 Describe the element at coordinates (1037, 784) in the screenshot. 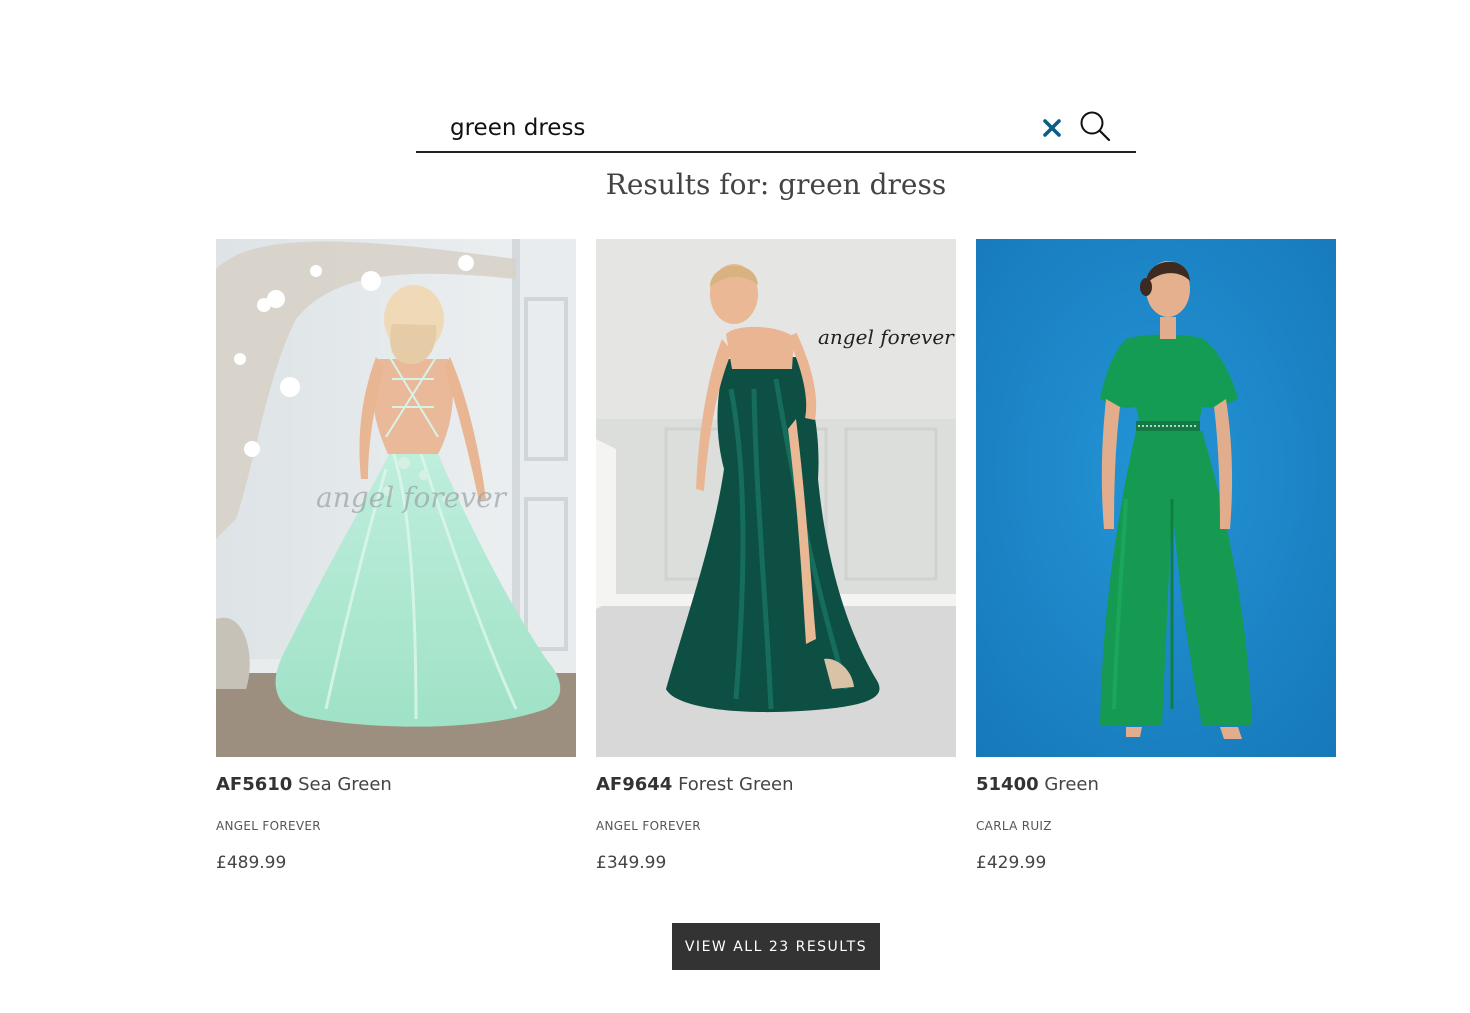

I see `product-name: 51400 Green` at that location.